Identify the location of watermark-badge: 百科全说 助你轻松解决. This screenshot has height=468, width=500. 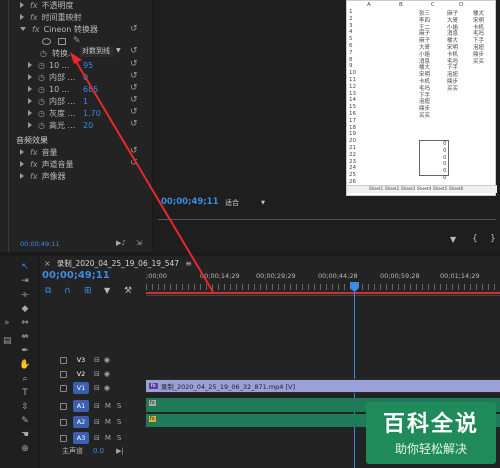
(431, 433).